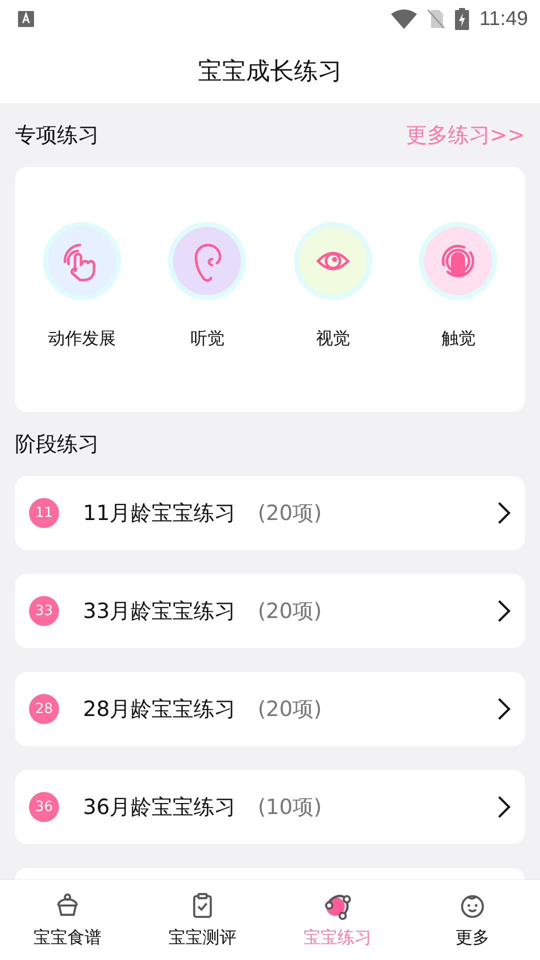 This screenshot has height=960, width=540. I want to click on stage-row: 36 36月龄宝宝练习 (10项), so click(270, 807).